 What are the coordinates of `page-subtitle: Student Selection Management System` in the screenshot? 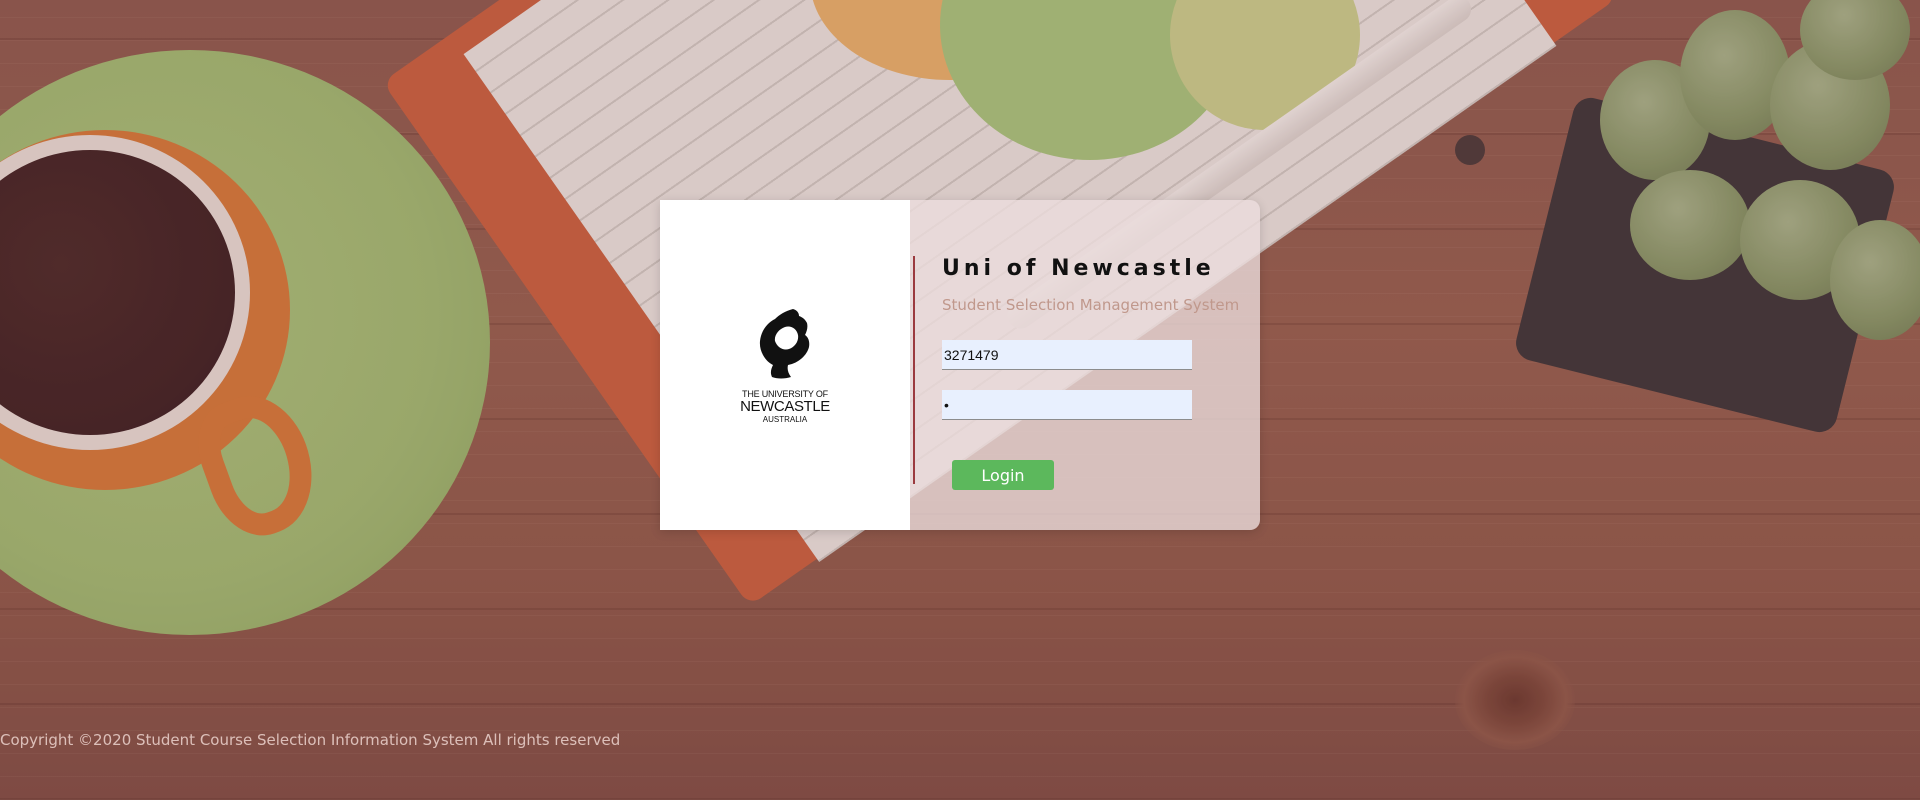 It's located at (1091, 305).